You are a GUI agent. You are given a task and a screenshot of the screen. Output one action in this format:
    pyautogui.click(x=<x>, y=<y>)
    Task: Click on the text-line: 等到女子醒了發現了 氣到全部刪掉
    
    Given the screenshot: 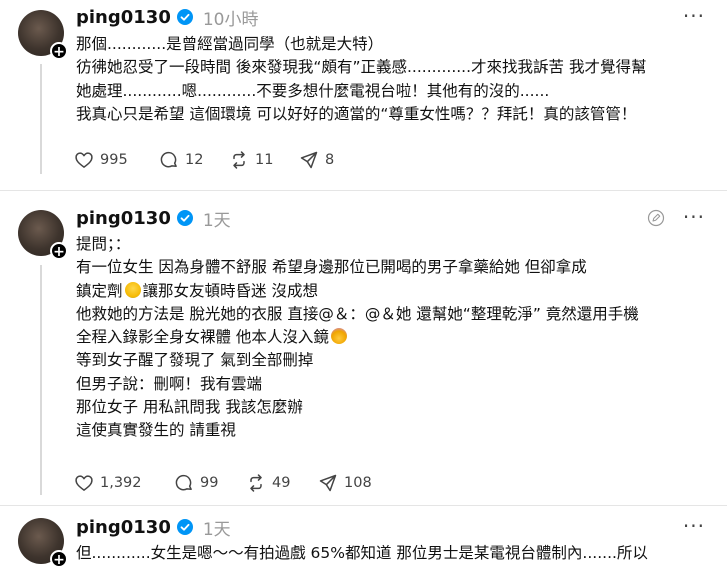 What is the action you would take?
    pyautogui.click(x=195, y=360)
    